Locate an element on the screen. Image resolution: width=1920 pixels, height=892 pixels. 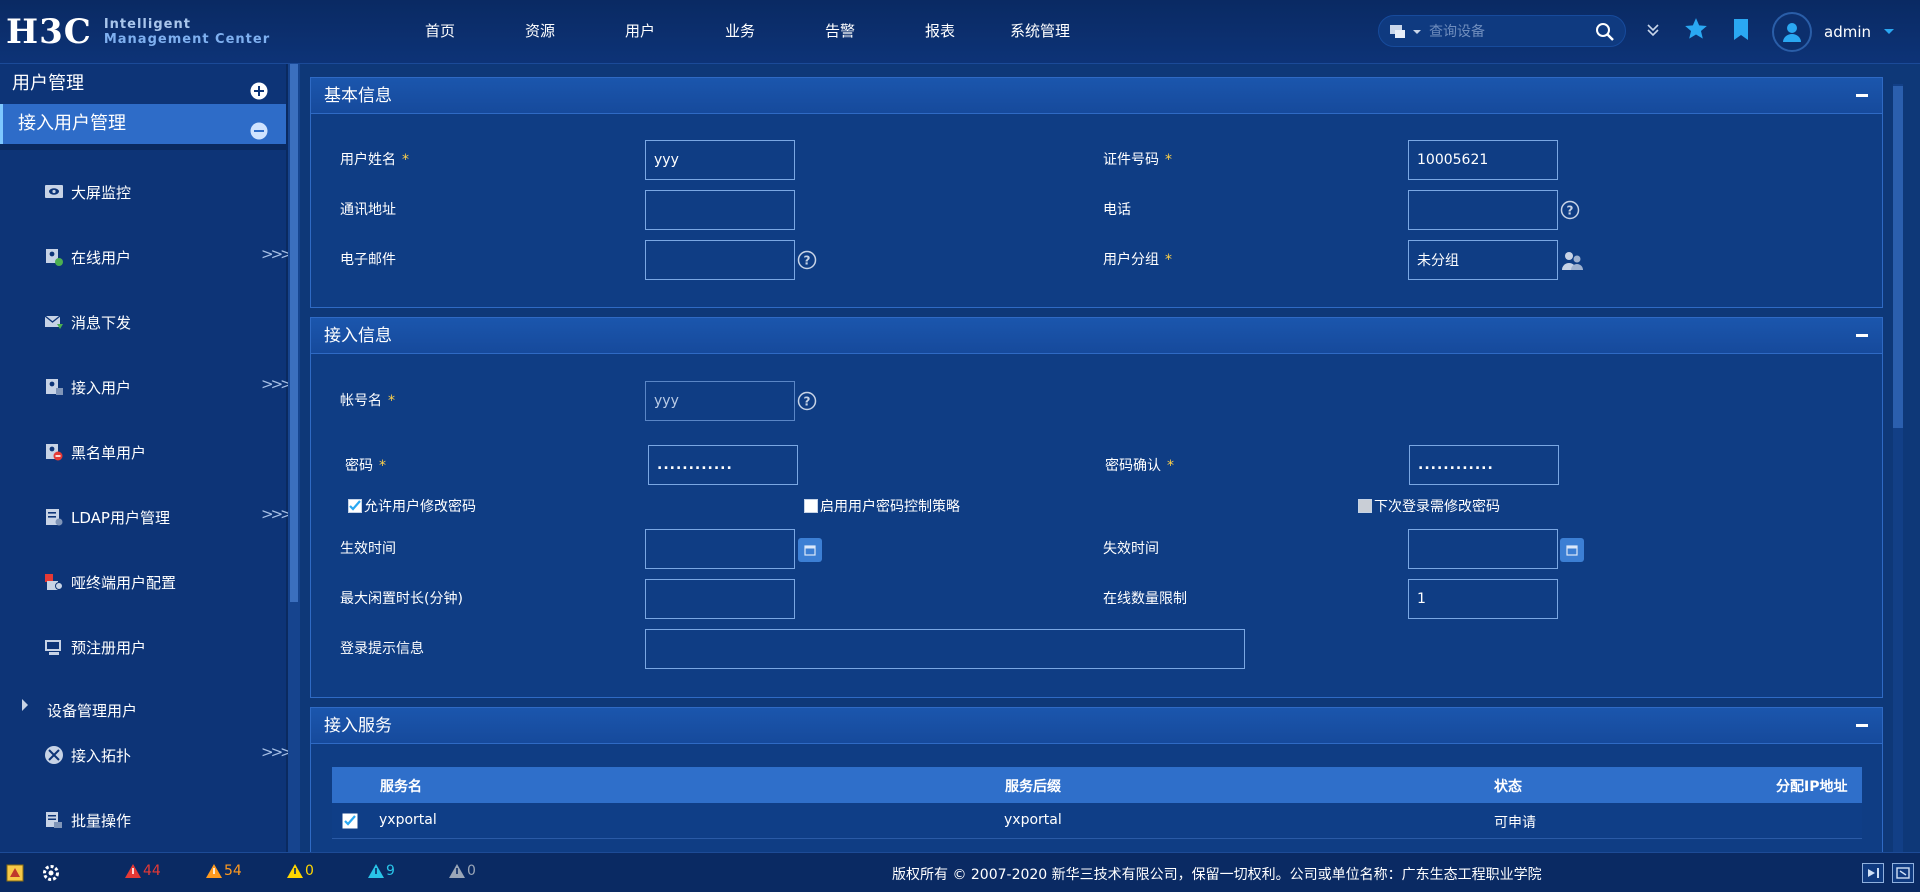
warning-box-icon is located at coordinates (15, 875).